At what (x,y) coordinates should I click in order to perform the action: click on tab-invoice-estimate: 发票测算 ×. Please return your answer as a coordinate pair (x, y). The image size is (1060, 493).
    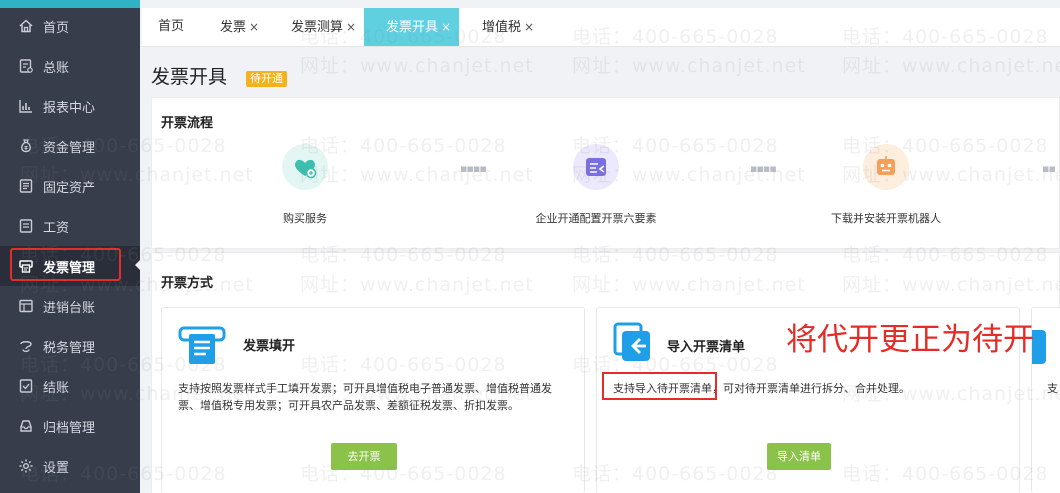
    Looking at the image, I should click on (323, 27).